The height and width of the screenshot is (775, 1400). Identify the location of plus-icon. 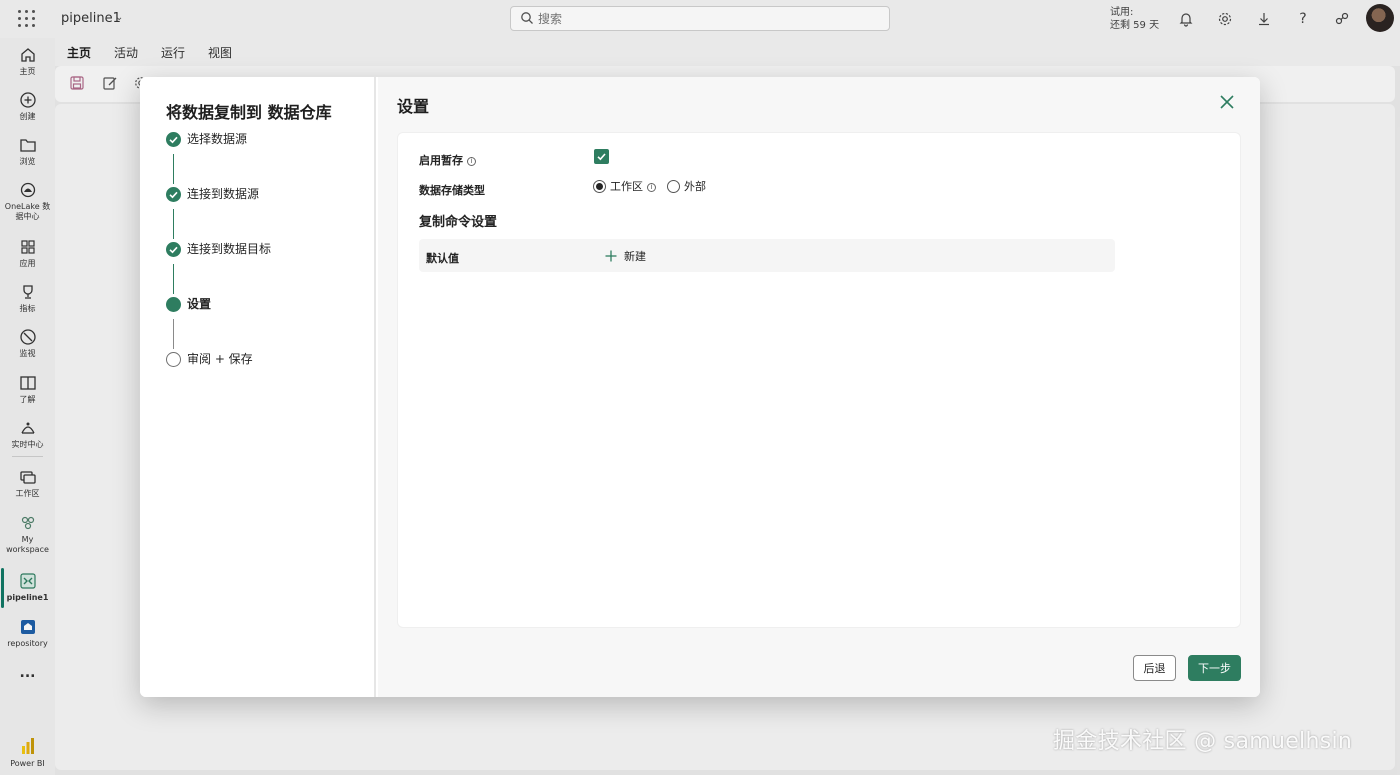
(611, 256).